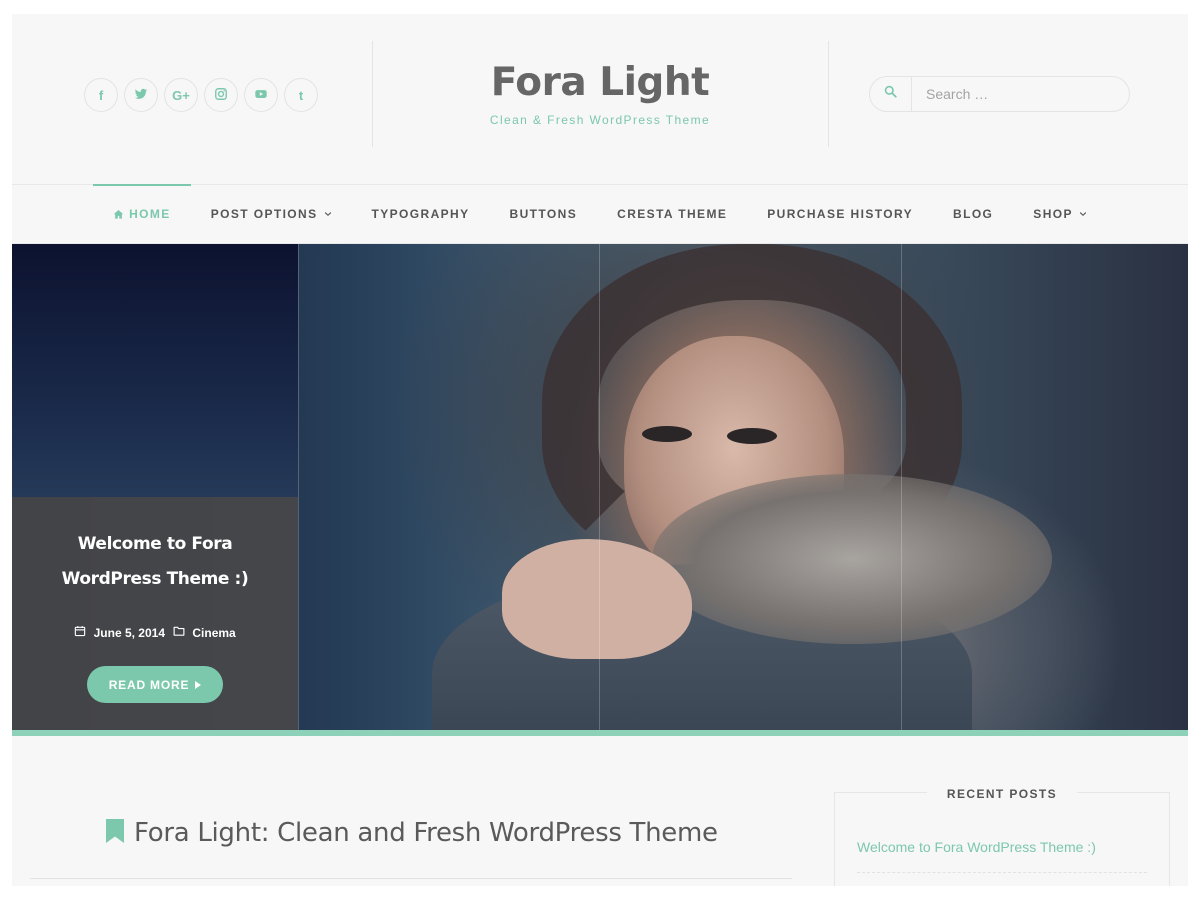  I want to click on nav-item-purchase-history: PURCHASE HISTORY, so click(840, 214).